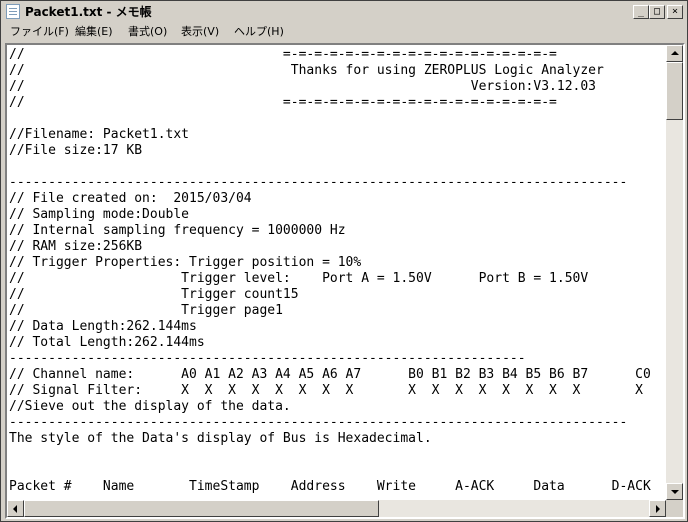 The height and width of the screenshot is (522, 688). Describe the element at coordinates (99, 214) in the screenshot. I see `text-line: // Sampling mode:Double` at that location.